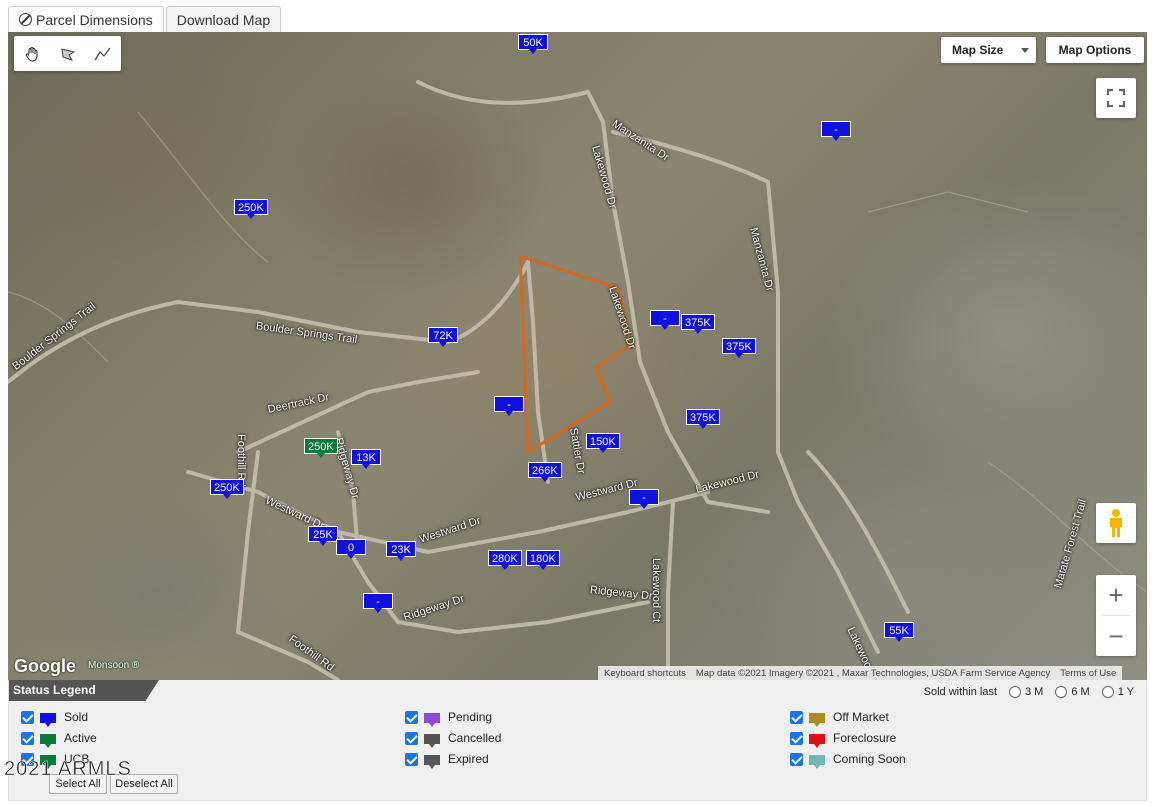 The height and width of the screenshot is (804, 1161). I want to click on draw-polygon-icon, so click(68, 53).